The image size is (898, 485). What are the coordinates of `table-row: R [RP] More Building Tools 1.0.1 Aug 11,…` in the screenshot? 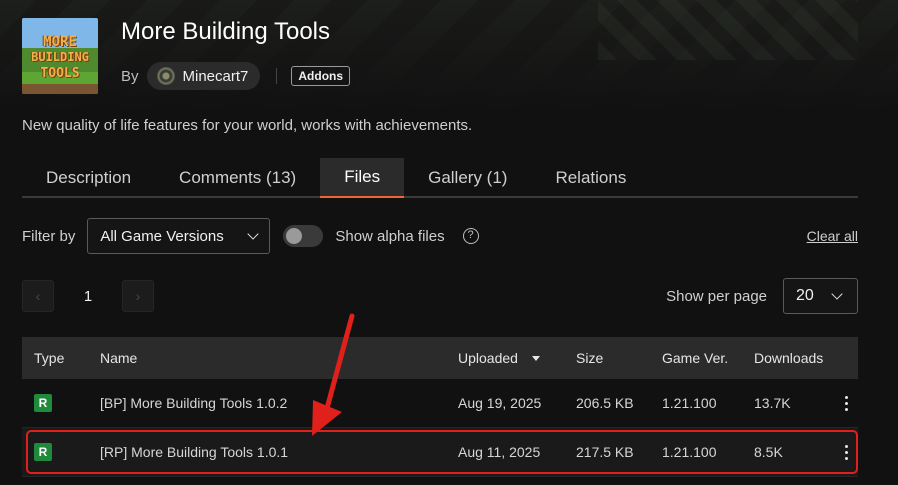 It's located at (440, 452).